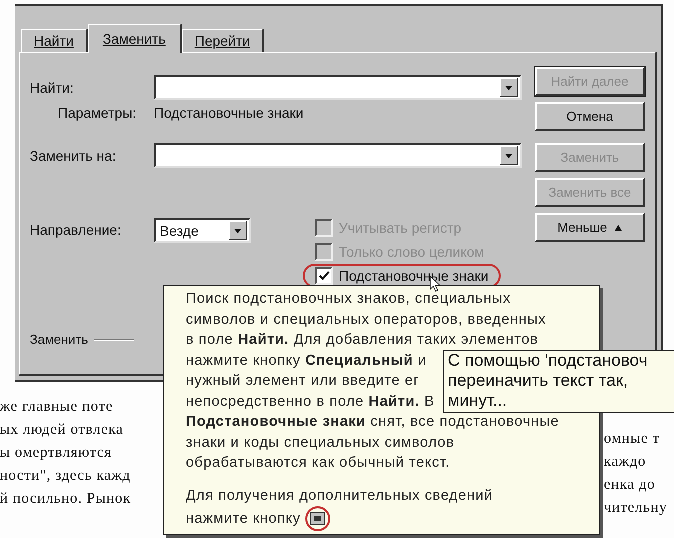 This screenshot has height=538, width=674. Describe the element at coordinates (98, 113) in the screenshot. I see `params-label: Параметры:` at that location.